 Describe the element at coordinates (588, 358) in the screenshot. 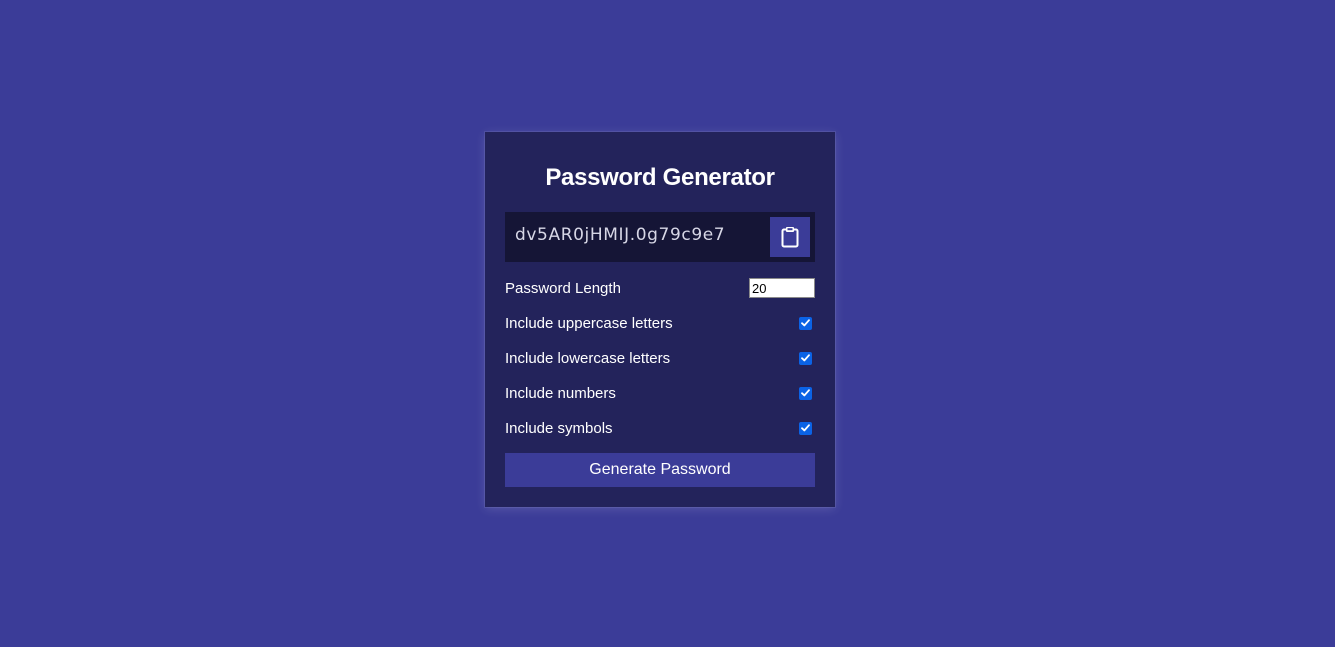

I see `lowercase-label: Include lowercase letters` at that location.